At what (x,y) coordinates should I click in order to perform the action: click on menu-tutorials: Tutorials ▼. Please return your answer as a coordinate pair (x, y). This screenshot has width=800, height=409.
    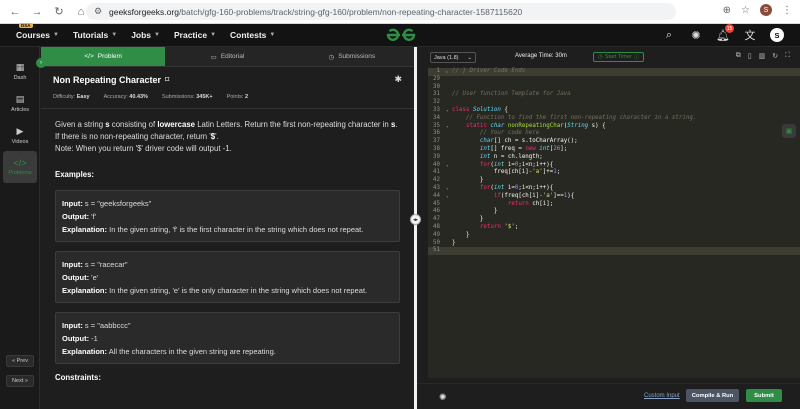
    Looking at the image, I should click on (95, 35).